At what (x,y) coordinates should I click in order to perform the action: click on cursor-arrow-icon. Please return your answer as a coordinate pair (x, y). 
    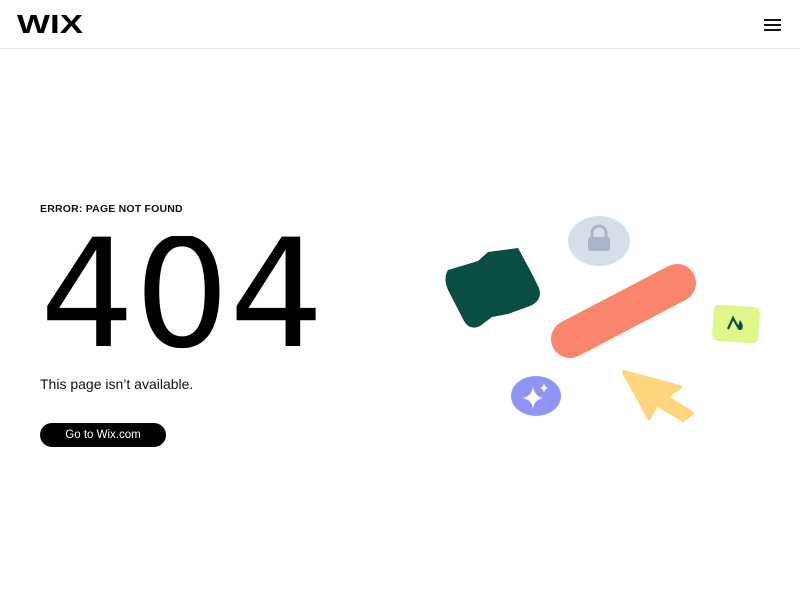
    Looking at the image, I should click on (658, 396).